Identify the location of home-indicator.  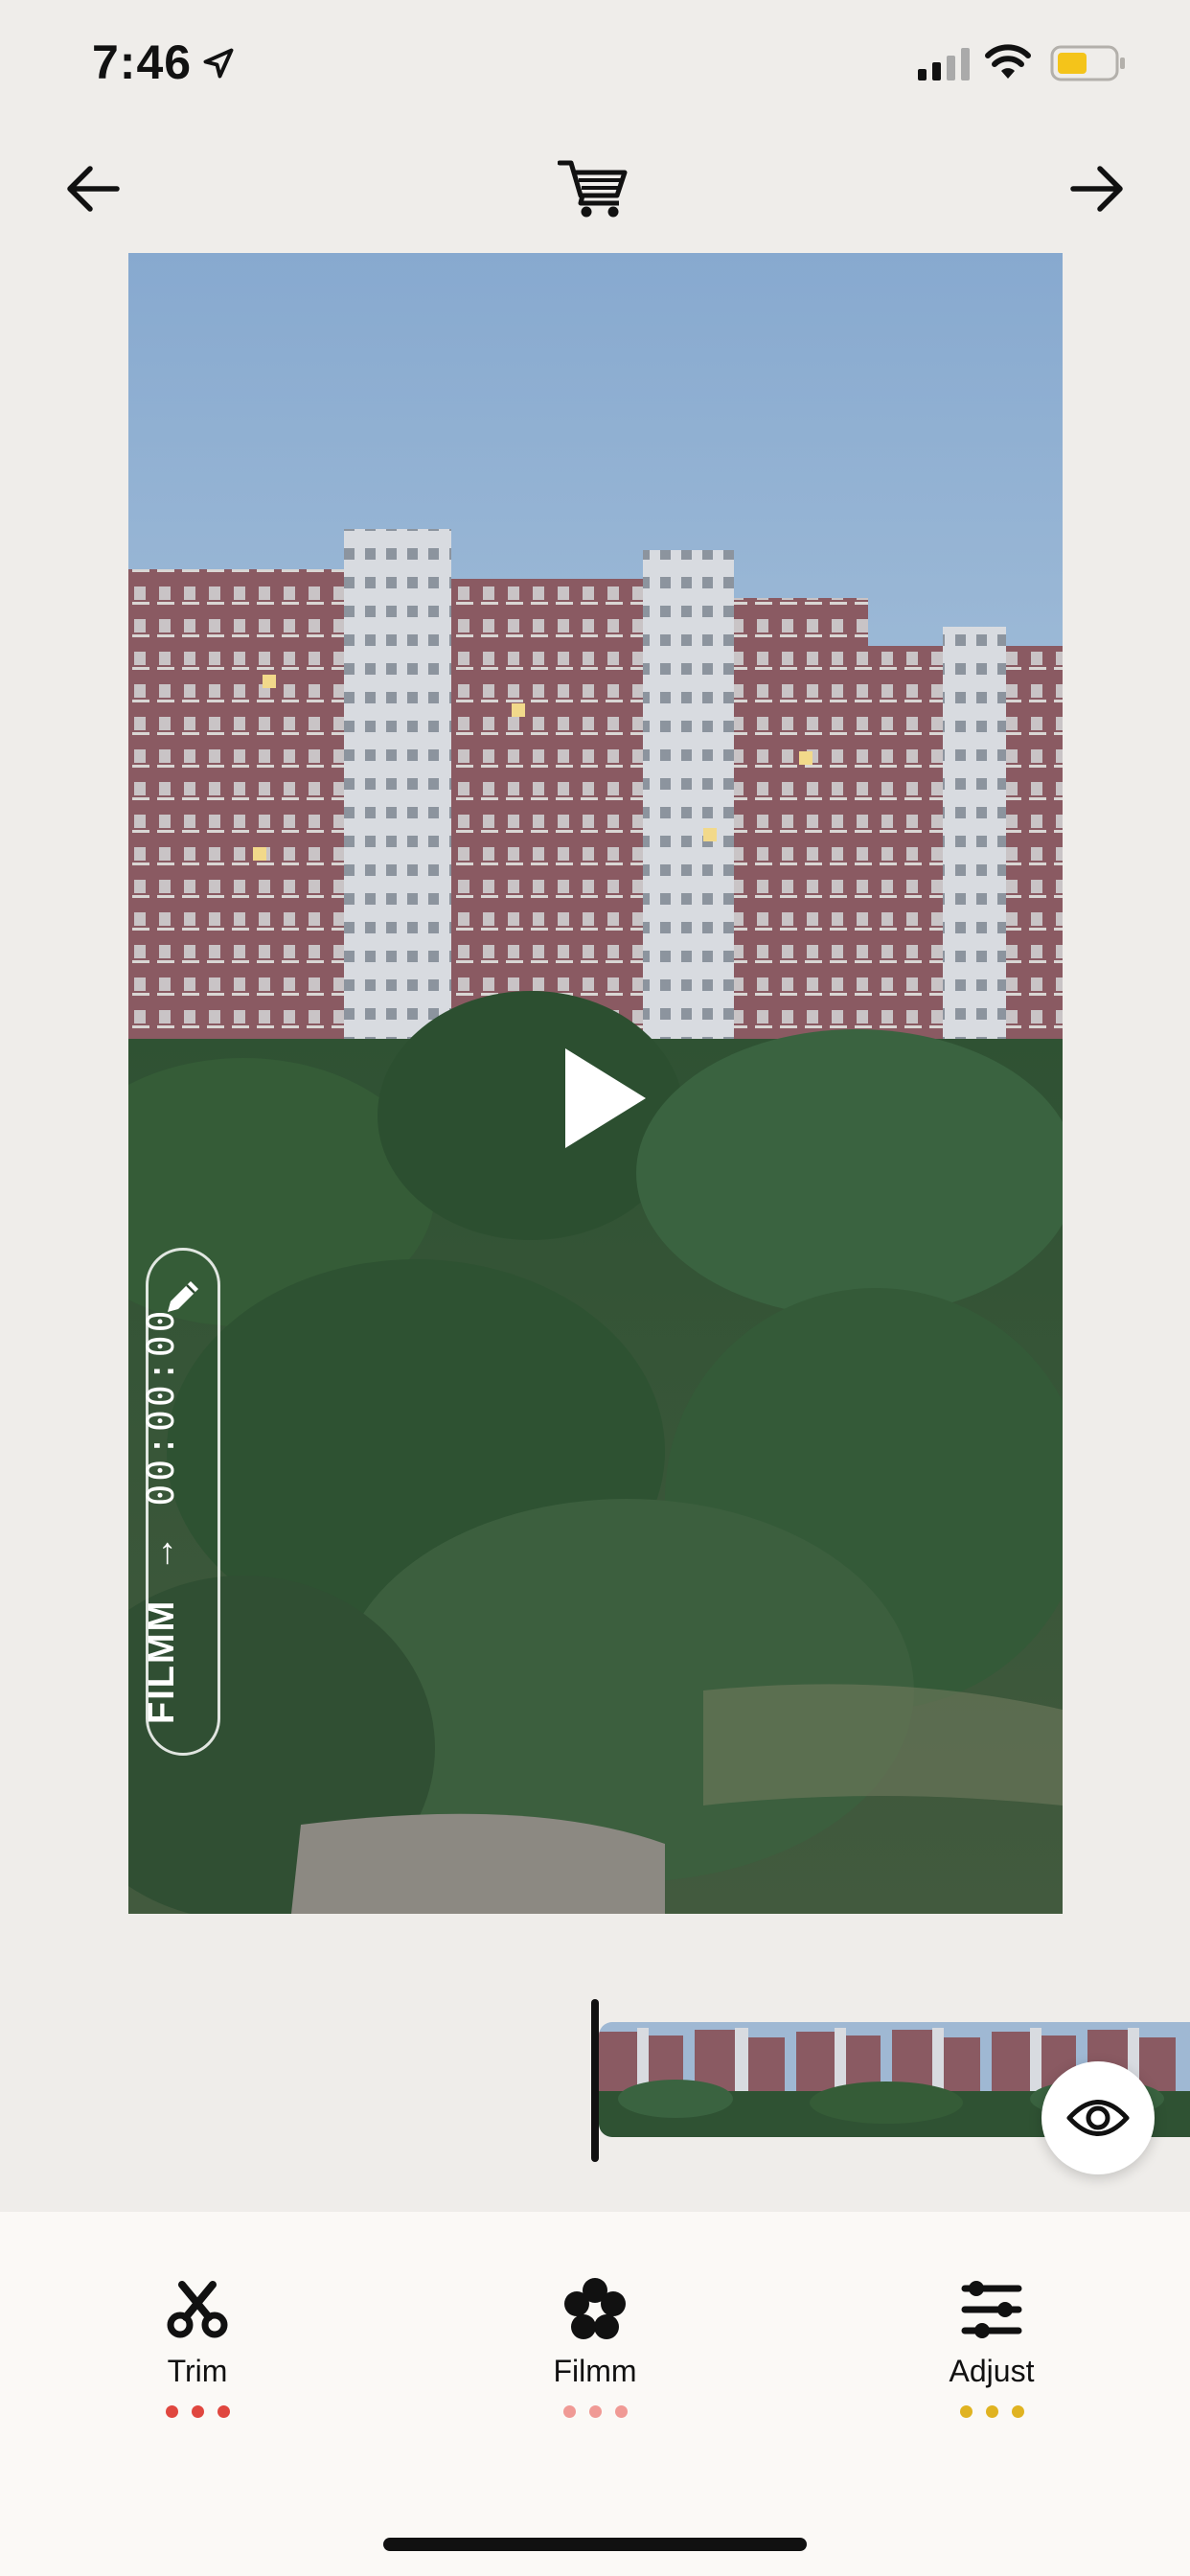
(595, 2544).